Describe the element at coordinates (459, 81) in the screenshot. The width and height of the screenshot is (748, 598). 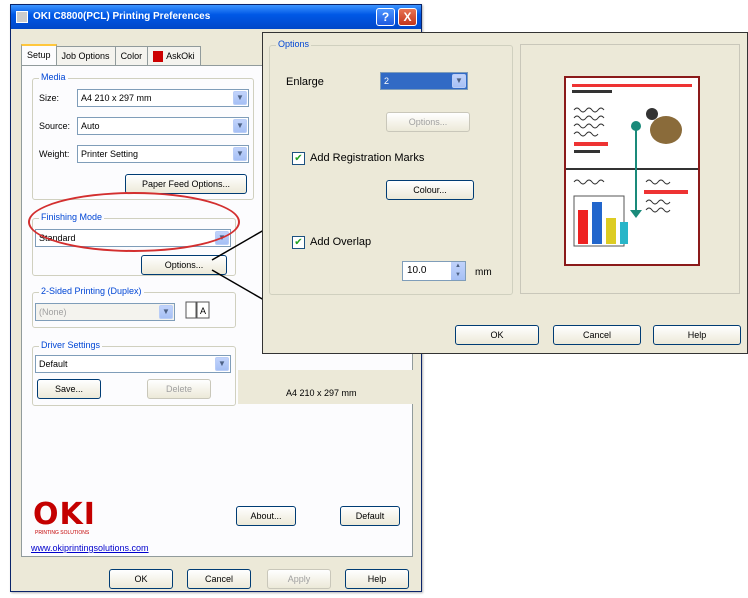
I see `chevron-down-icon: ▼` at that location.